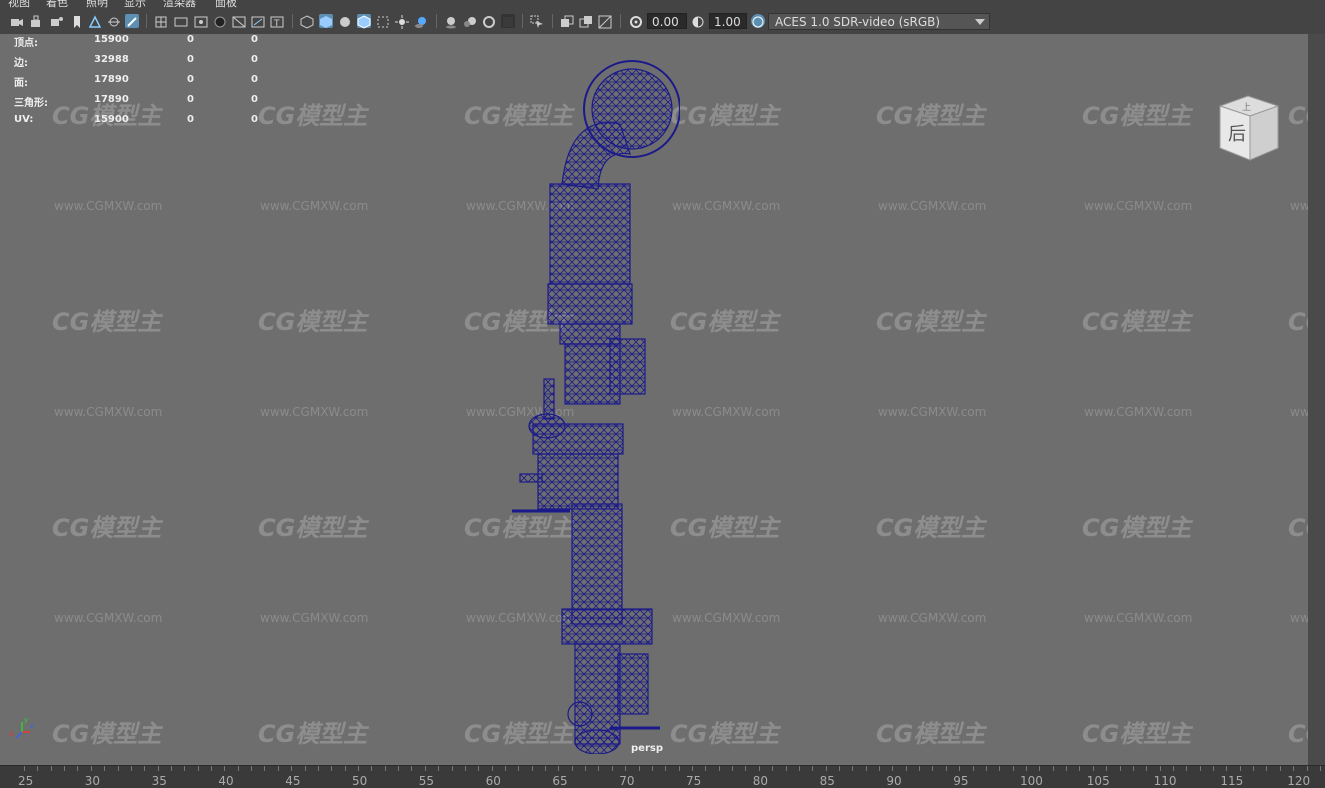 This screenshot has height=788, width=1325. What do you see at coordinates (1098, 781) in the screenshot?
I see `timeline-tick-label: 105` at bounding box center [1098, 781].